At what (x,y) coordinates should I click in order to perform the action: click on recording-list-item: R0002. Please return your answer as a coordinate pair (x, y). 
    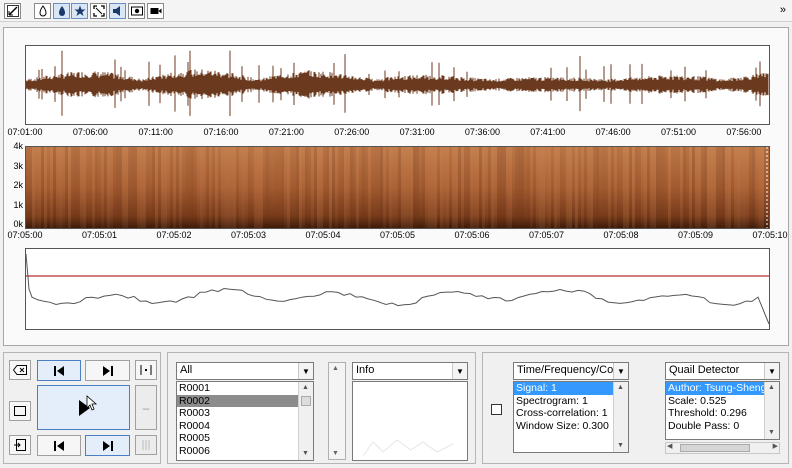
    Looking at the image, I should click on (245, 400).